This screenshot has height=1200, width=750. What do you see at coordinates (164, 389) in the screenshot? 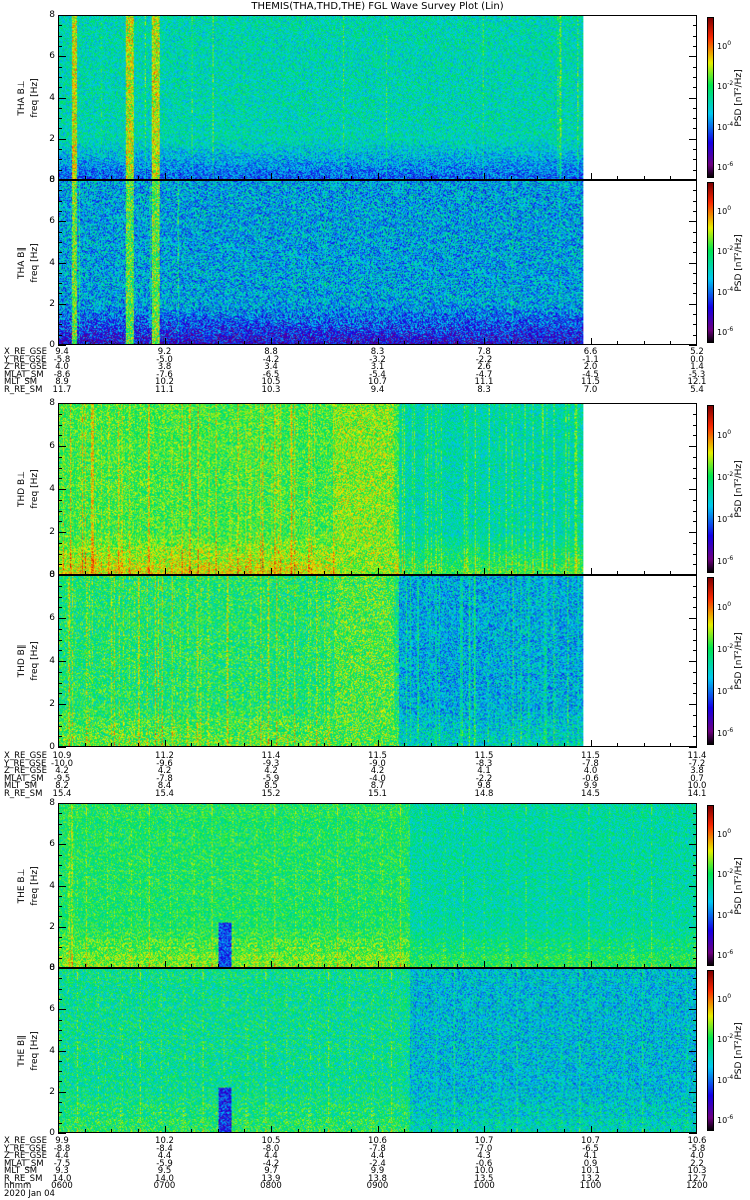
I see `ephemeris-value: 11.1` at bounding box center [164, 389].